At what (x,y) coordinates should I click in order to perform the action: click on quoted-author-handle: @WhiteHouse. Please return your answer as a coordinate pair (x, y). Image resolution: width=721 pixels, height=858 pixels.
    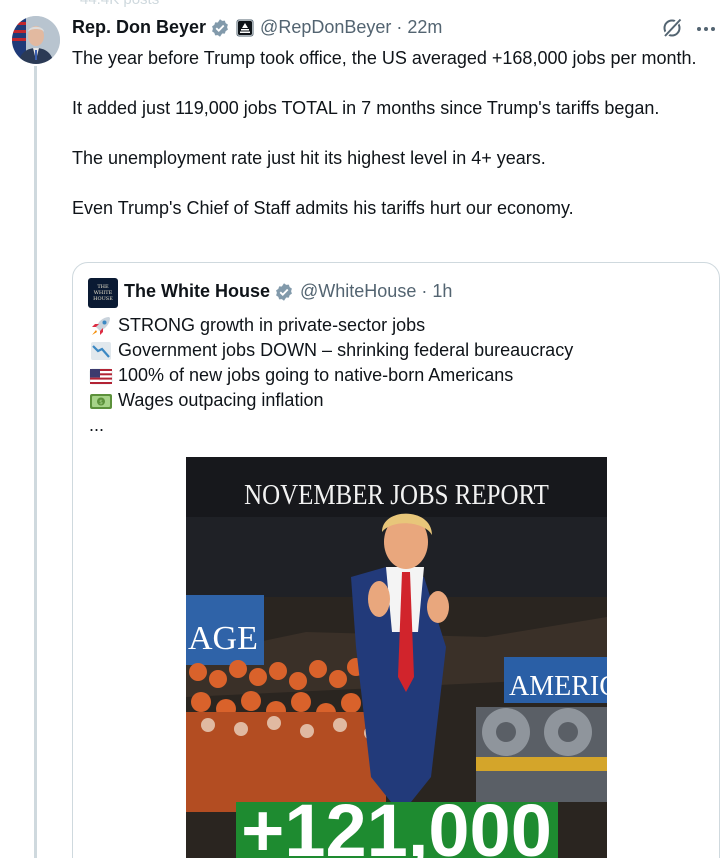
    Looking at the image, I should click on (358, 291).